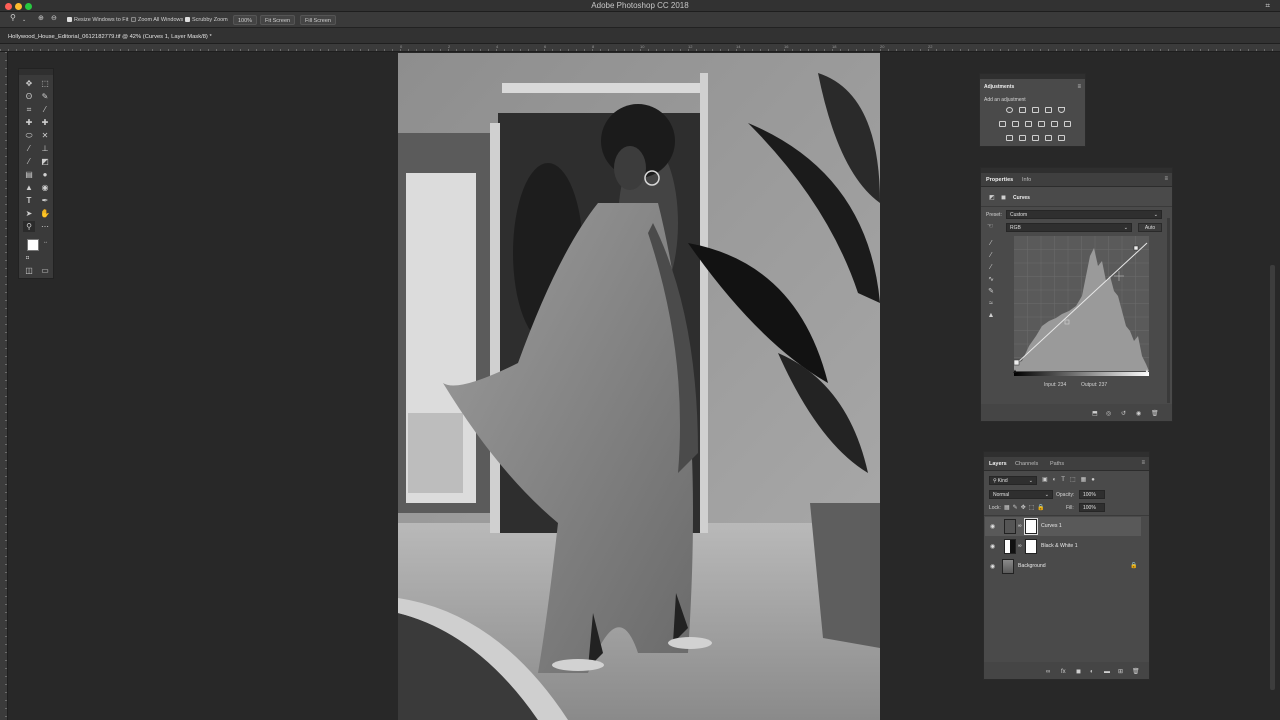  I want to click on type-tool-icon: T, so click(29, 200).